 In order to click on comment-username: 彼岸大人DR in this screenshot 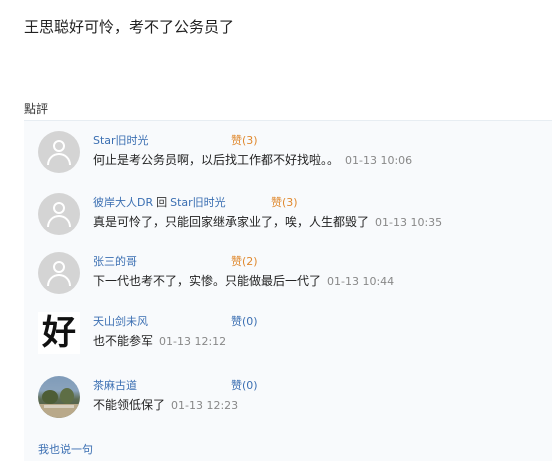, I will do `click(123, 202)`.